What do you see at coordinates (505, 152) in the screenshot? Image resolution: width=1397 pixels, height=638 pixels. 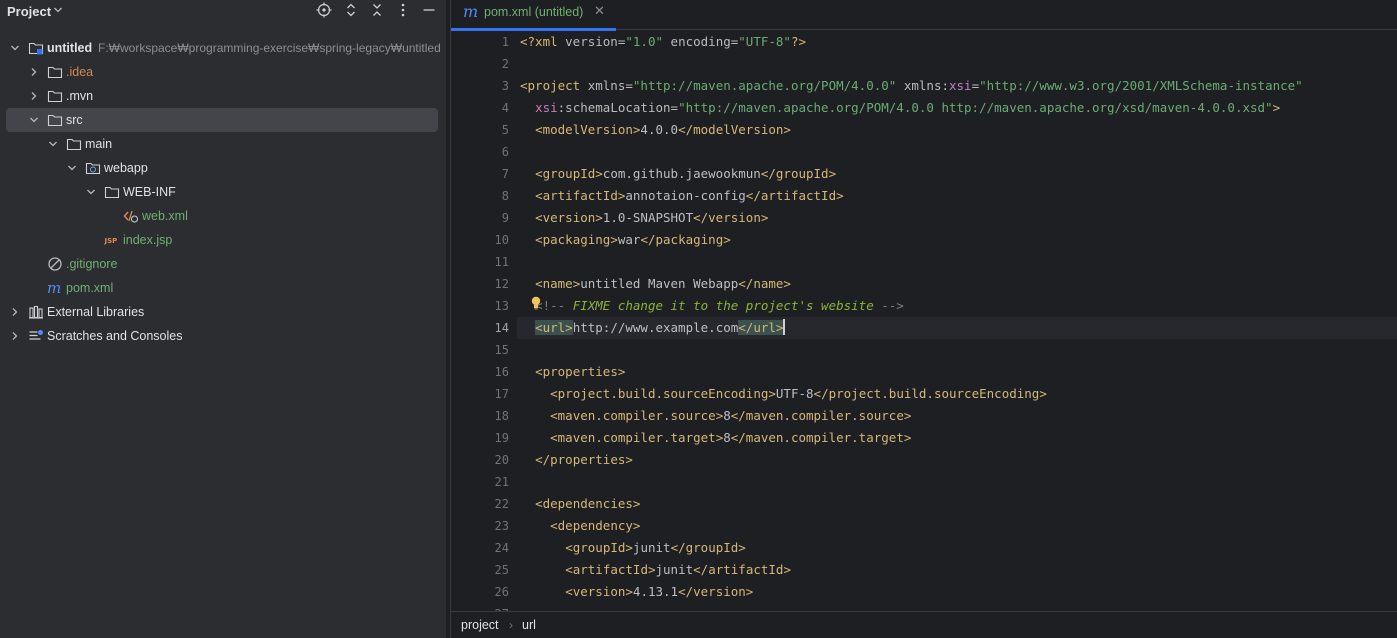 I see `line-number: 6` at bounding box center [505, 152].